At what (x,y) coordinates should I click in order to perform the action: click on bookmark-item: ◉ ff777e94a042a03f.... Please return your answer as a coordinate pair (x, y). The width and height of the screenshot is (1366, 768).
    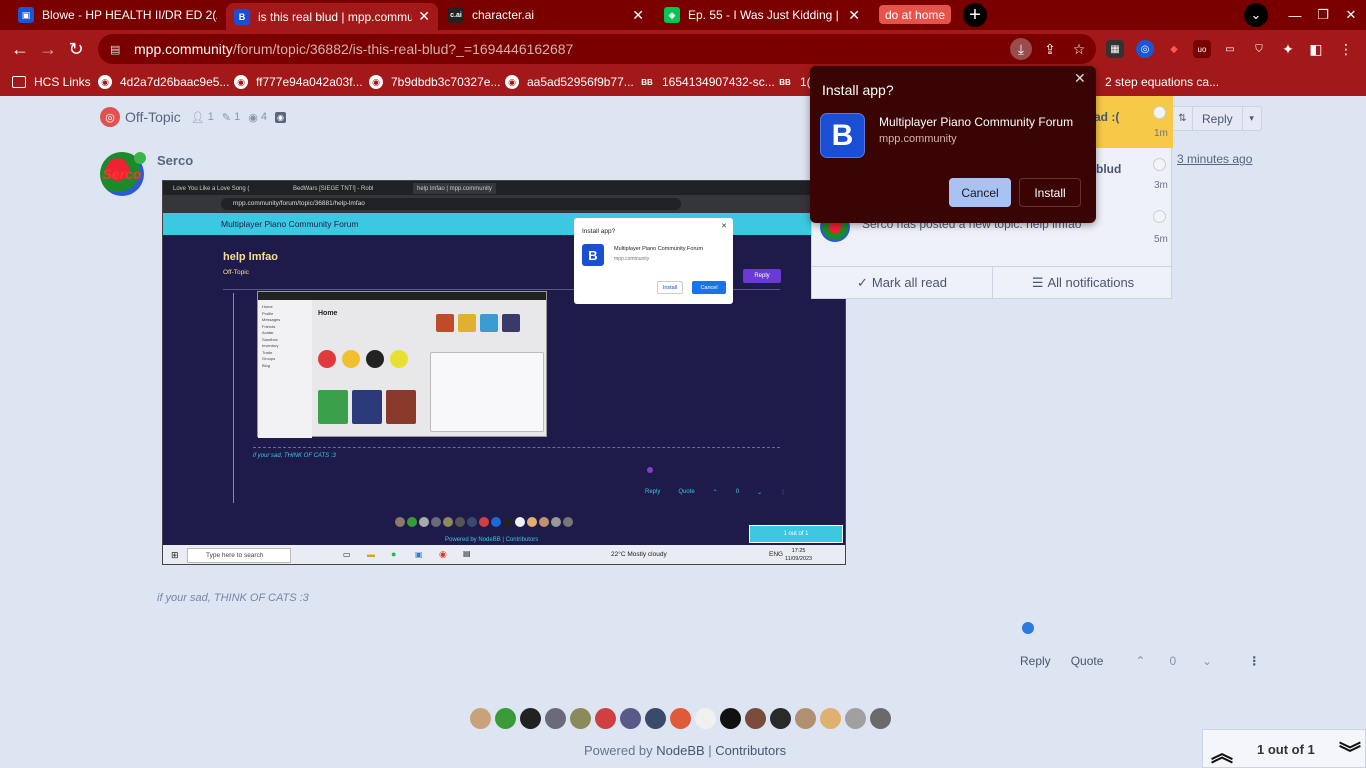
    Looking at the image, I should click on (298, 82).